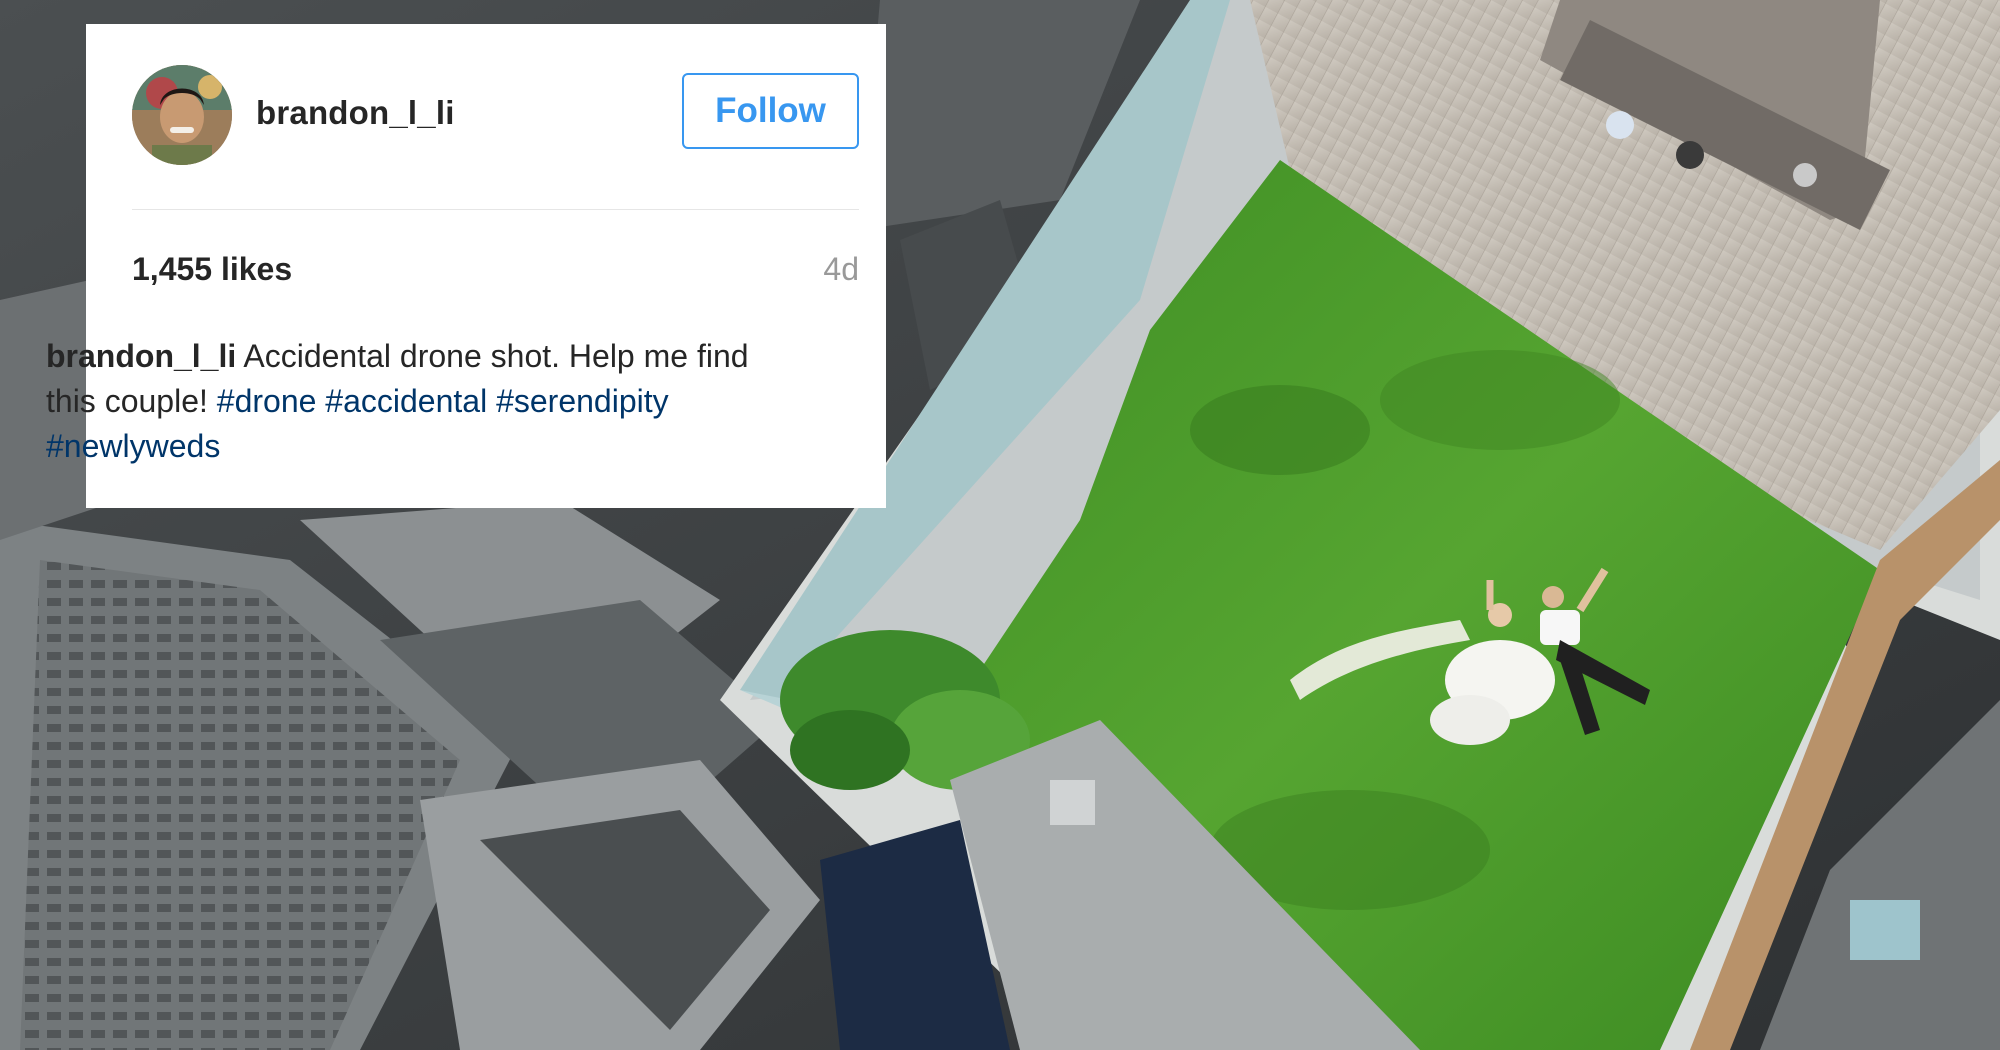  Describe the element at coordinates (770, 111) in the screenshot. I see `follow-button: Follow` at that location.